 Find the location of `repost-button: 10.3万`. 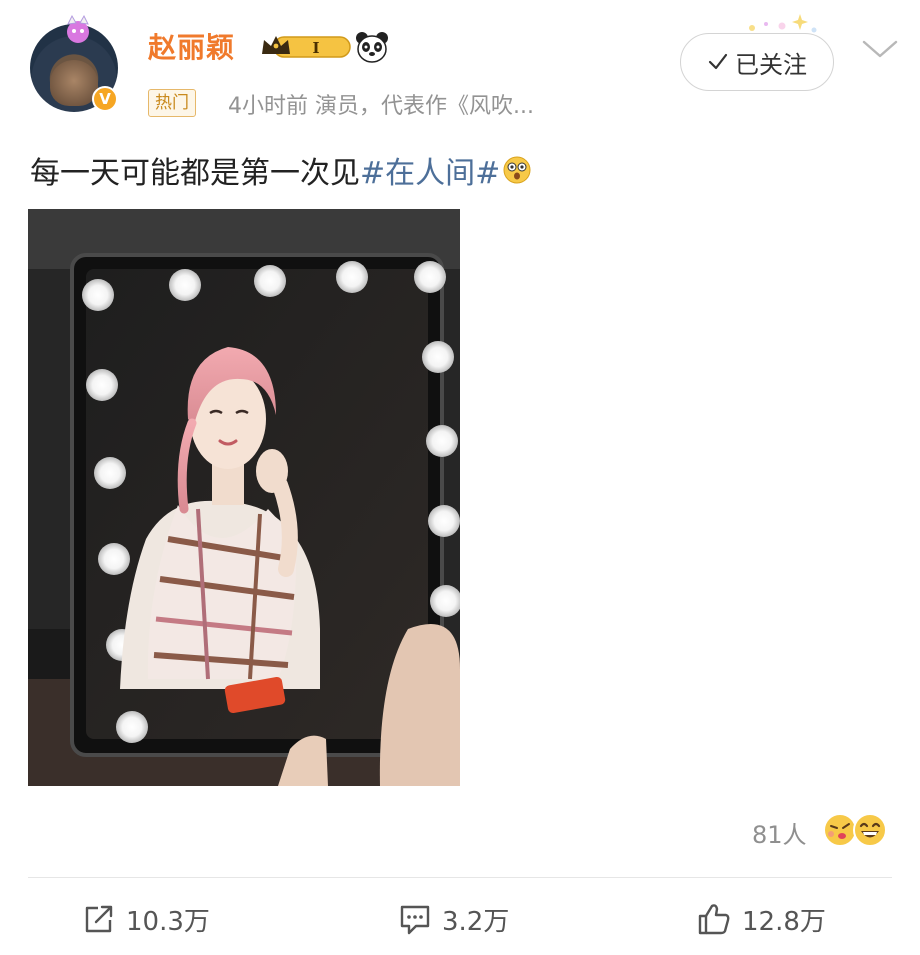

repost-button: 10.3万 is located at coordinates (146, 919).